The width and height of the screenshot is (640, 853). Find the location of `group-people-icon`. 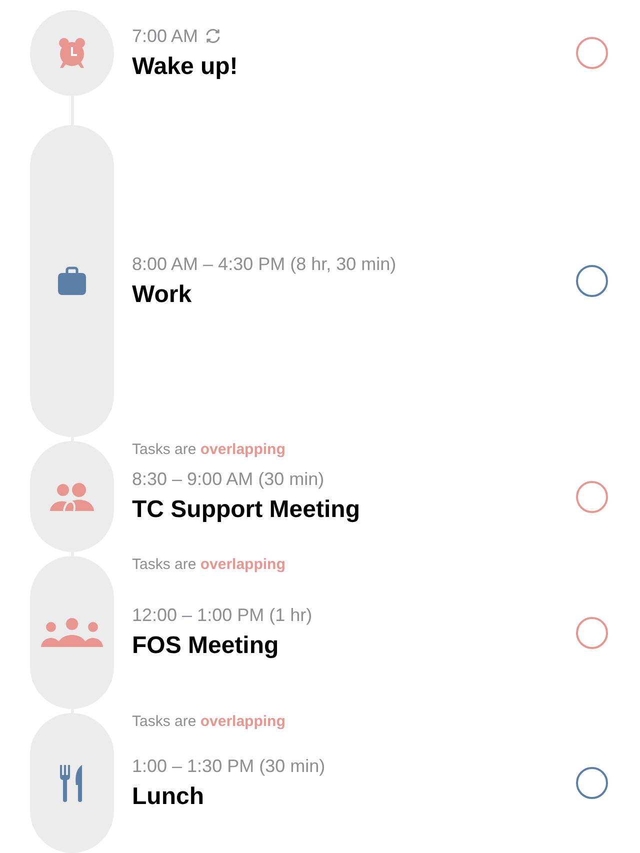

group-people-icon is located at coordinates (72, 633).